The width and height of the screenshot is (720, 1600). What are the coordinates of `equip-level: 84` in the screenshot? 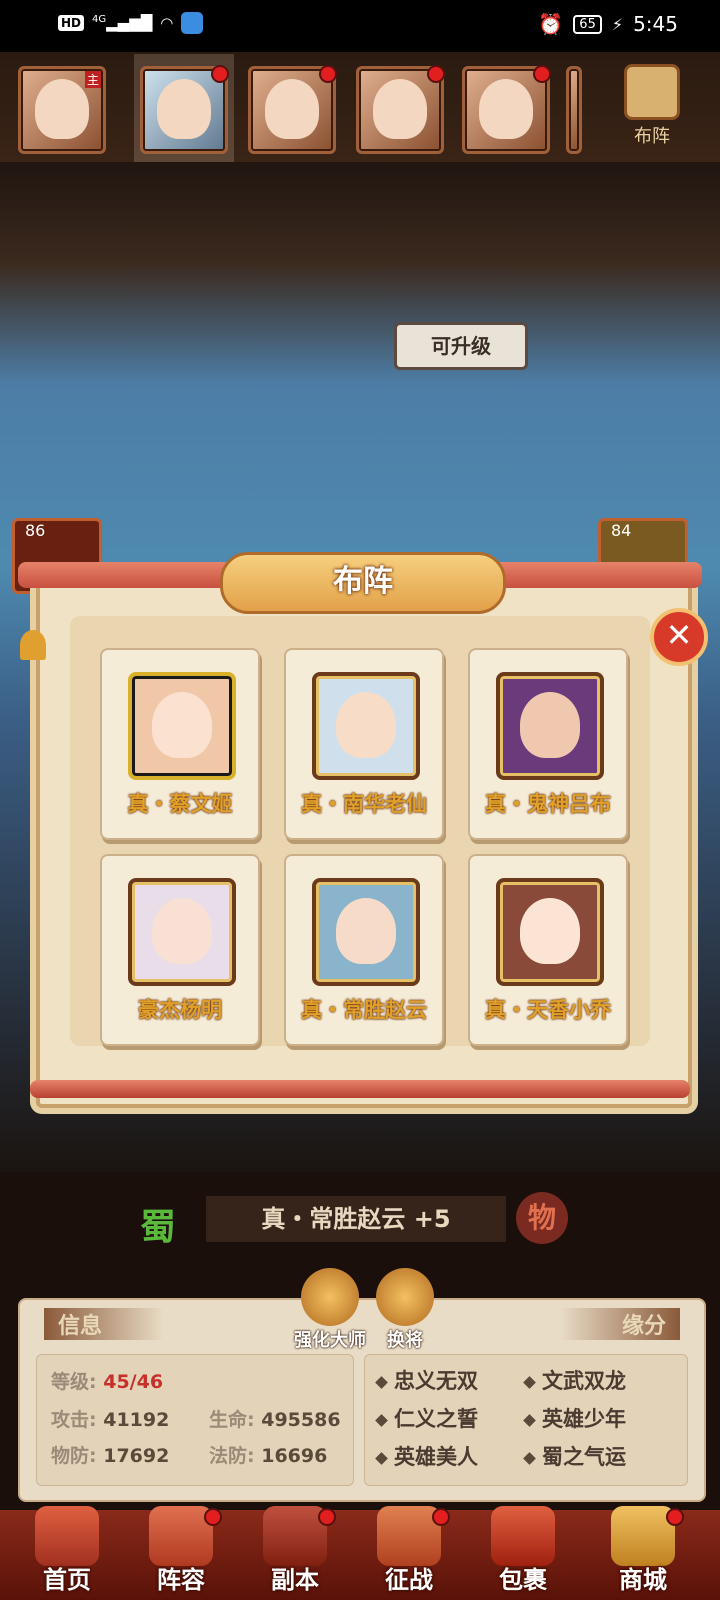 It's located at (621, 530).